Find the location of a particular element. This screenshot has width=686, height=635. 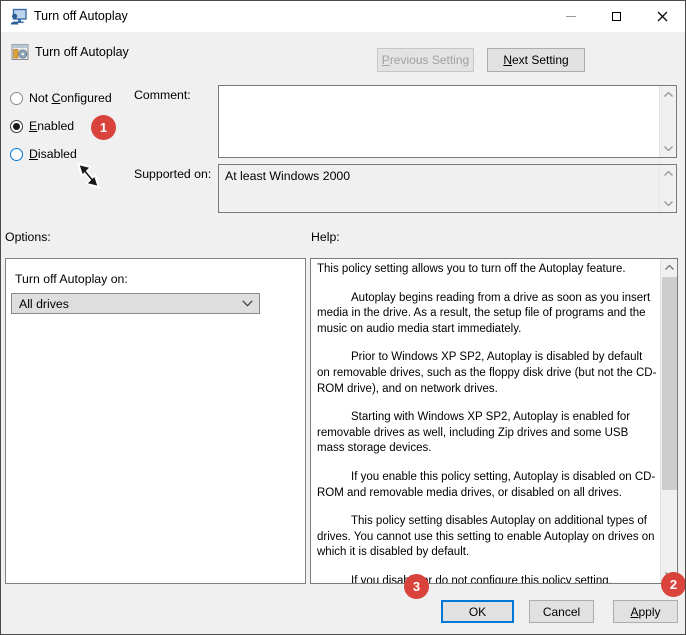

next-setting-label: Next Setting is located at coordinates (536, 60).